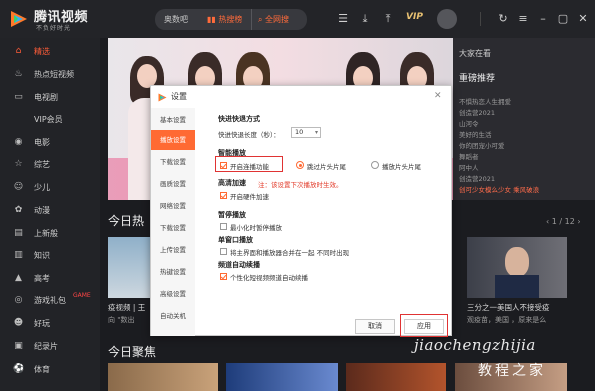 This screenshot has width=595, height=391. I want to click on sidebar-item-label: 纪录片, so click(46, 346).